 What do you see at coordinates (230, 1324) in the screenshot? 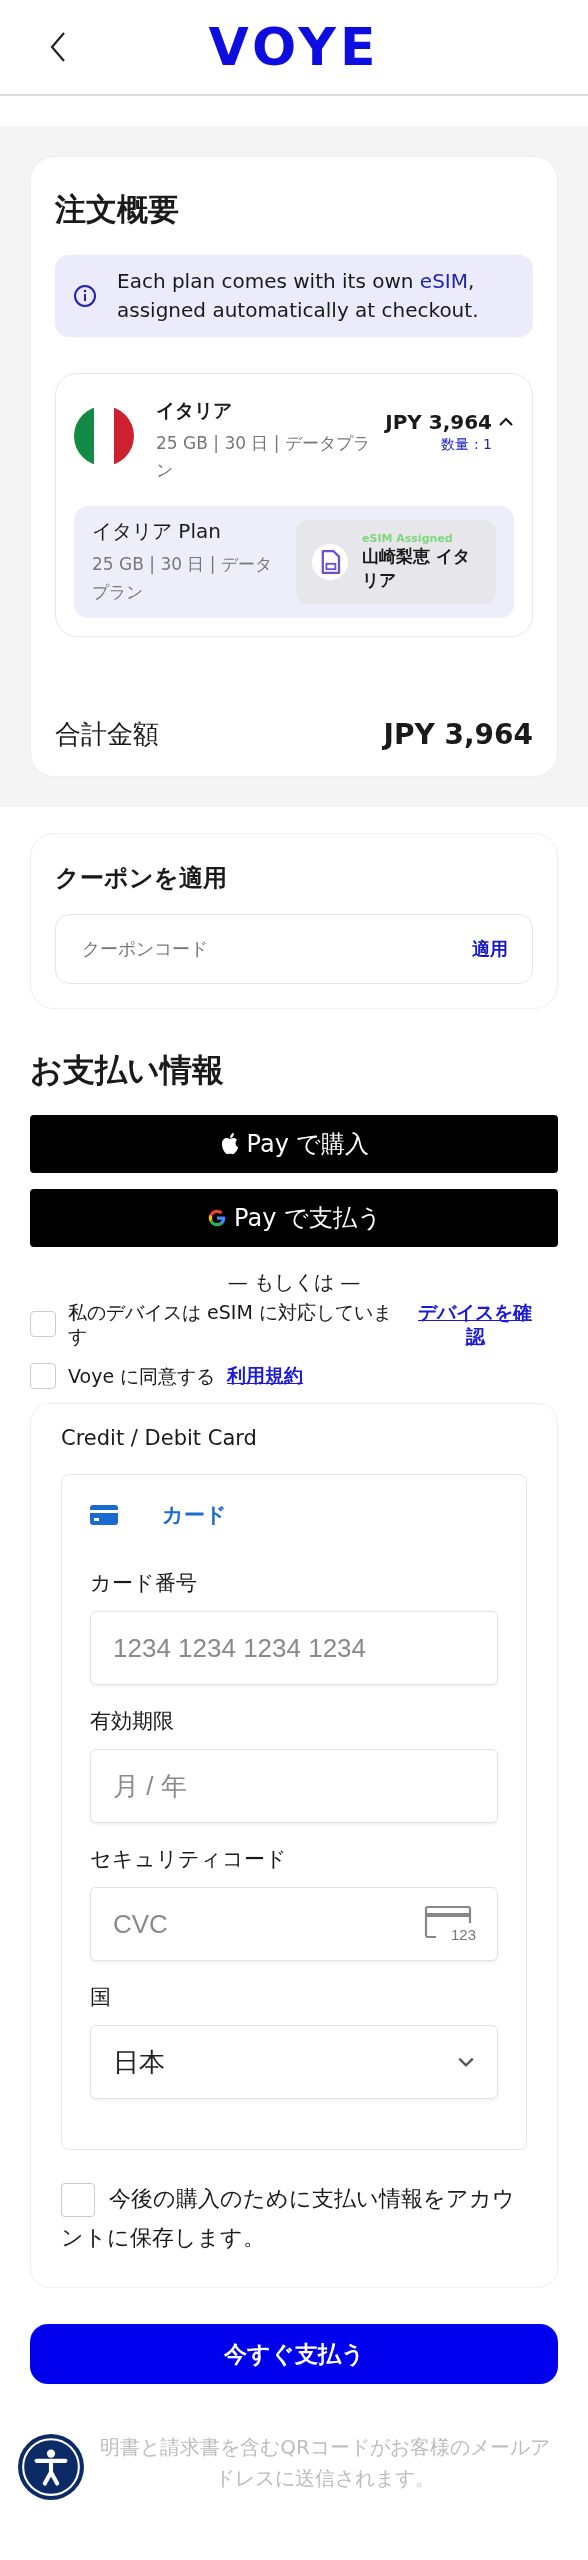
I see `checkbox-label: 私のデバイスは eSIM に対応しています` at bounding box center [230, 1324].